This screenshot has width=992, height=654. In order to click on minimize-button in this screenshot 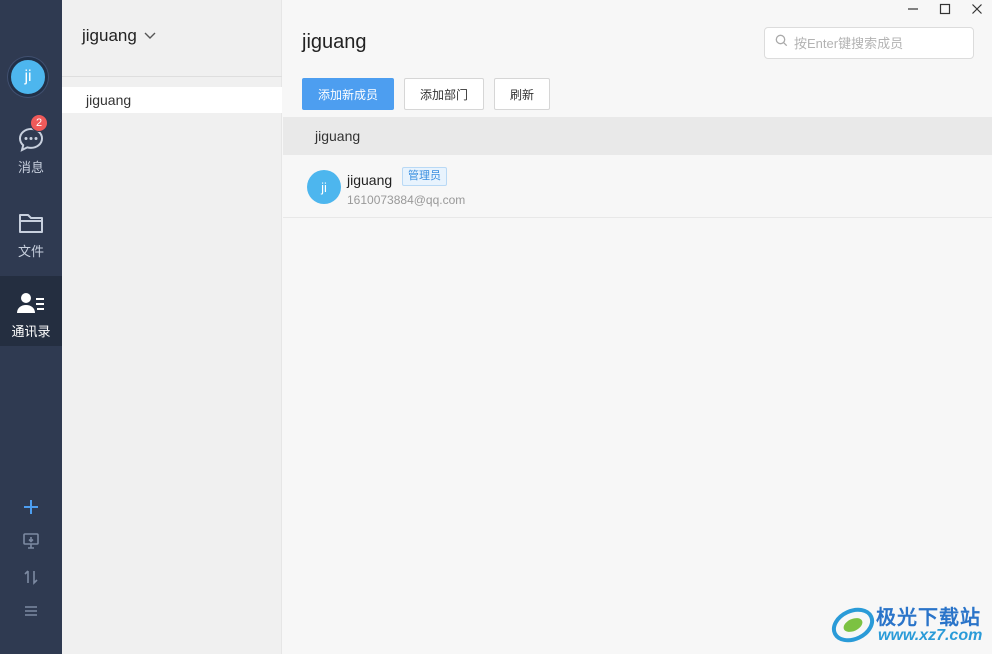, I will do `click(913, 11)`.